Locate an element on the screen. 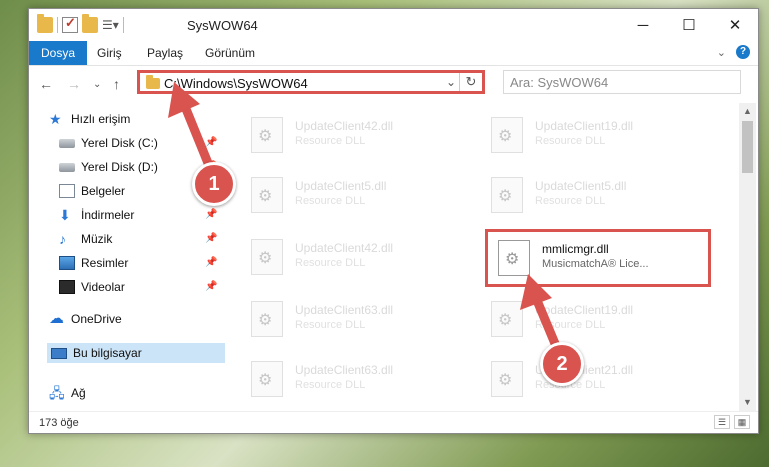 The height and width of the screenshot is (467, 769). arrow-1-icon is located at coordinates (191, 127).